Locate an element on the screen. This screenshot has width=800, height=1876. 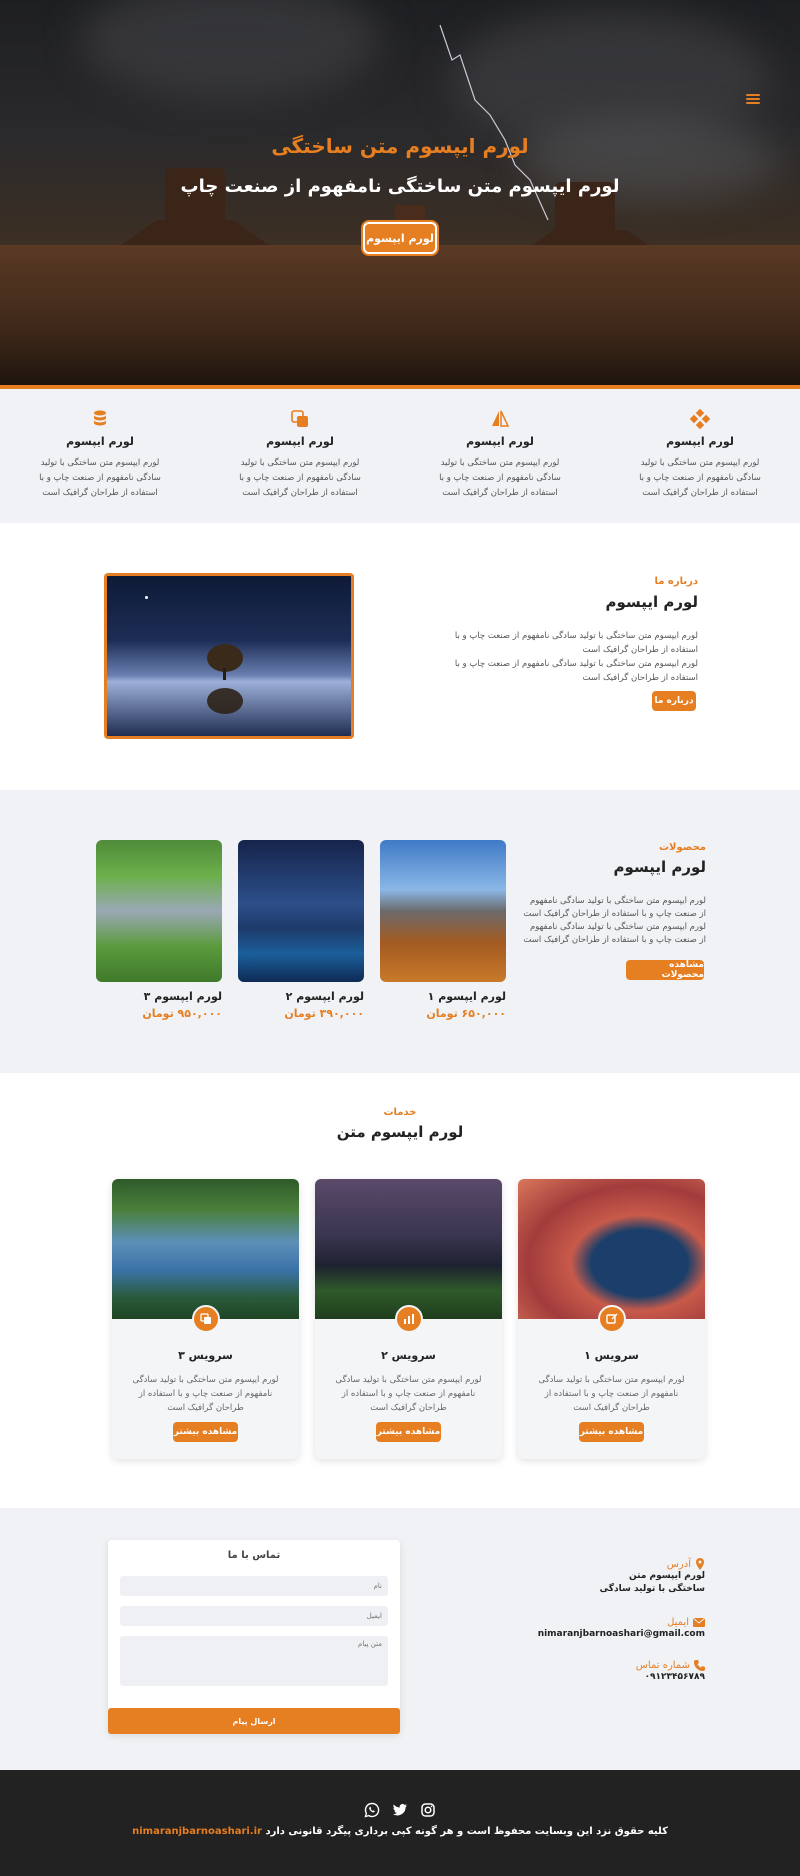
chart-icon is located at coordinates (409, 1319).